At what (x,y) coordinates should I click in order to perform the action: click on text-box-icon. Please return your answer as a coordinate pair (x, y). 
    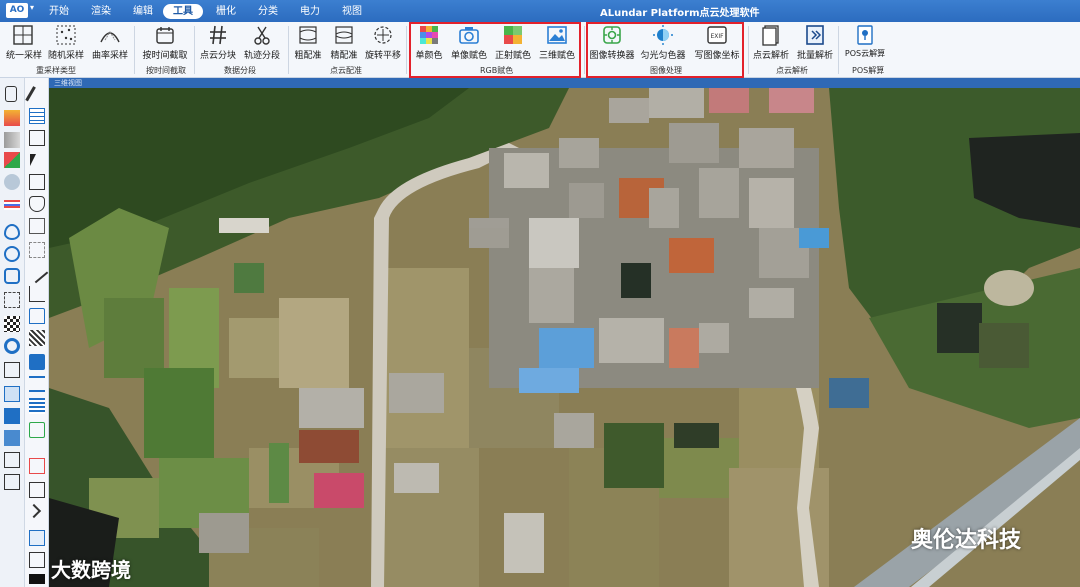
    Looking at the image, I should click on (37, 226).